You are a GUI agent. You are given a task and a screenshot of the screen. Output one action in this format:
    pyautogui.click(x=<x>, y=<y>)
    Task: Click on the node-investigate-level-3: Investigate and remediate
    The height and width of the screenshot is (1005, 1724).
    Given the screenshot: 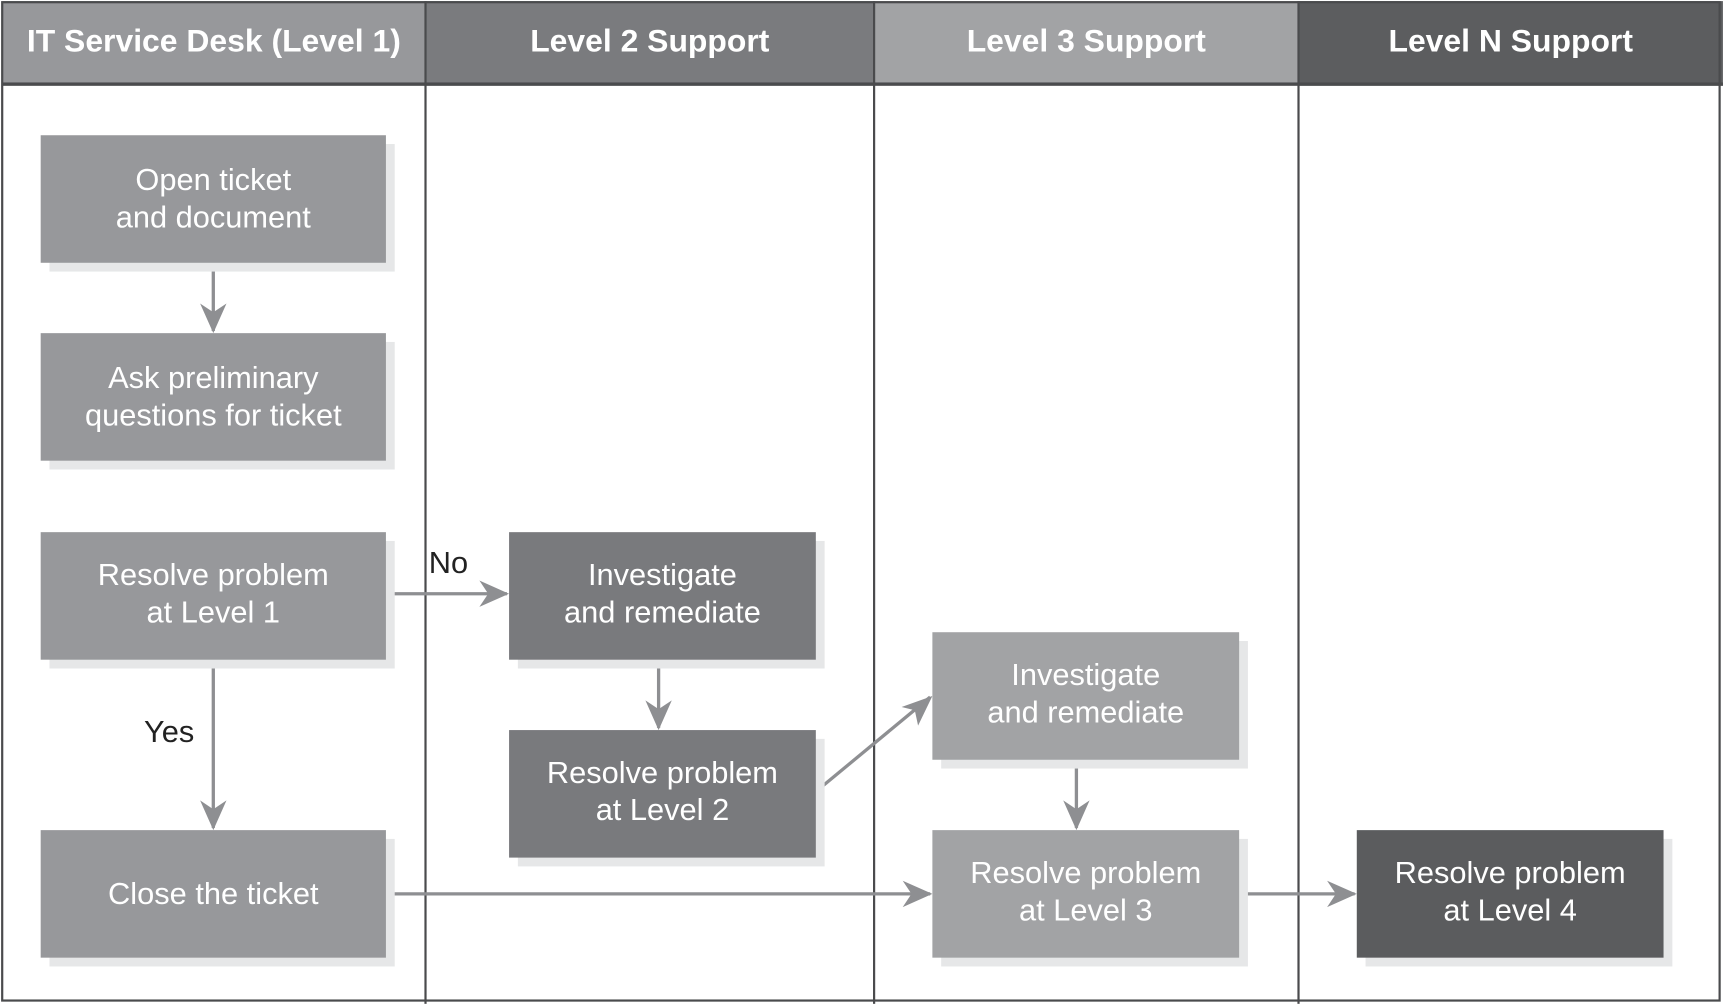 What is the action you would take?
    pyautogui.click(x=1086, y=696)
    